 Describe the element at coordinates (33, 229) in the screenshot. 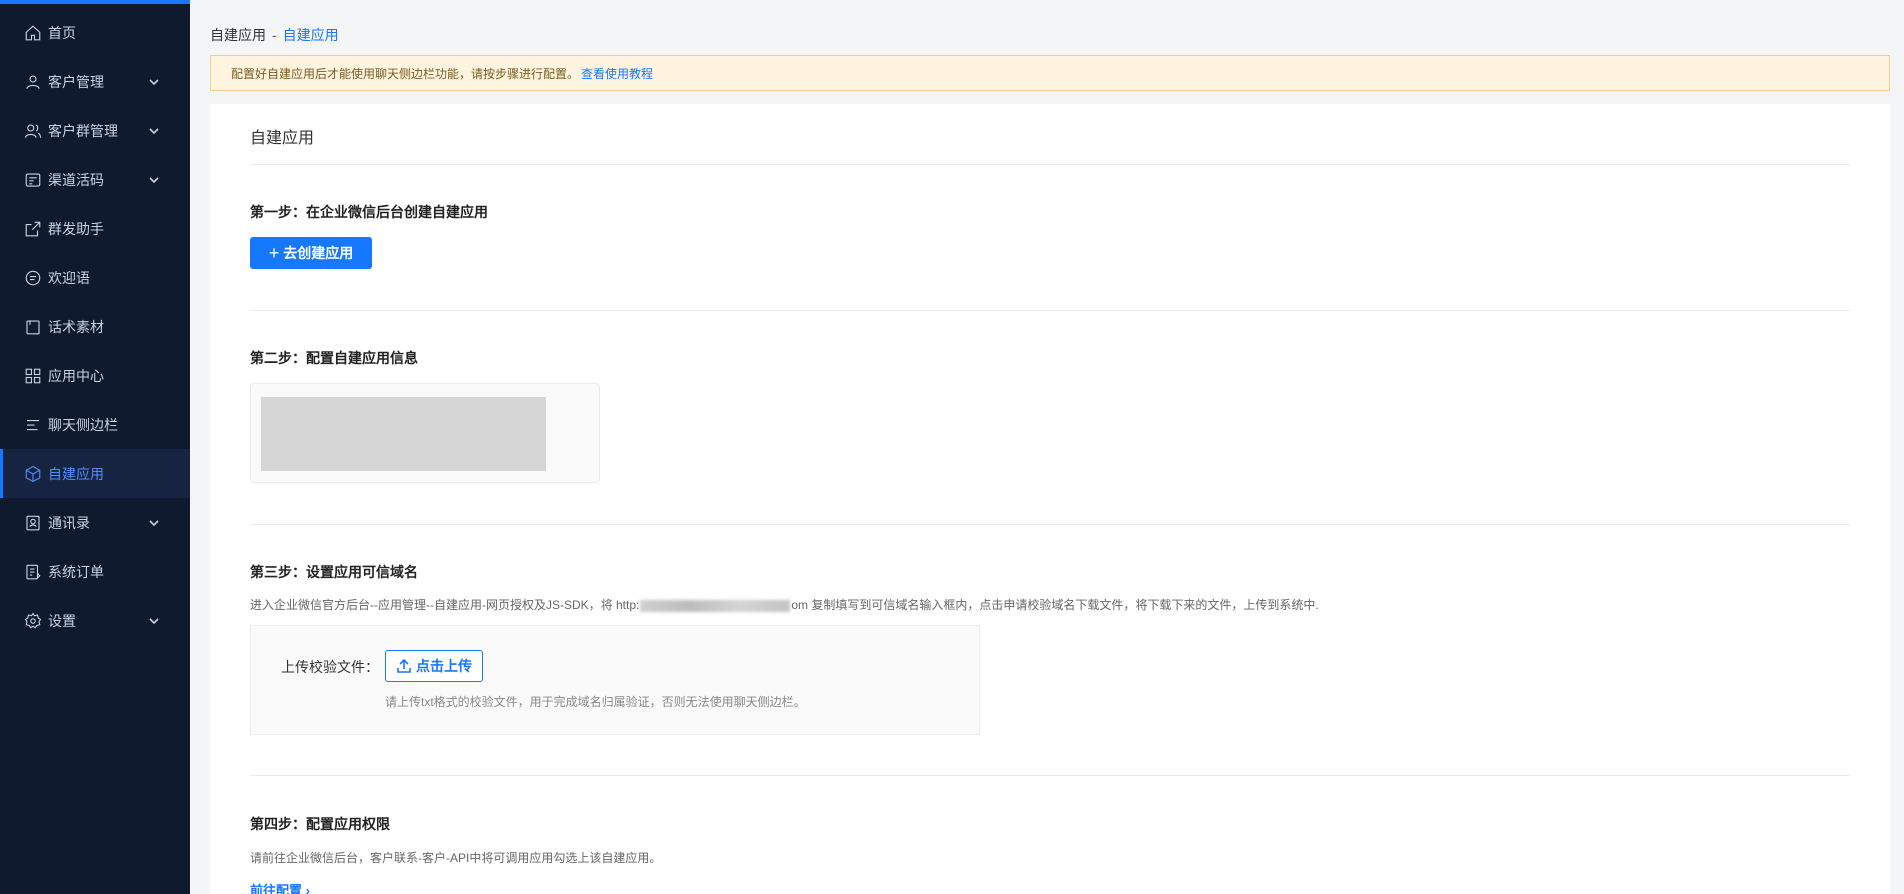

I see `share-icon` at that location.